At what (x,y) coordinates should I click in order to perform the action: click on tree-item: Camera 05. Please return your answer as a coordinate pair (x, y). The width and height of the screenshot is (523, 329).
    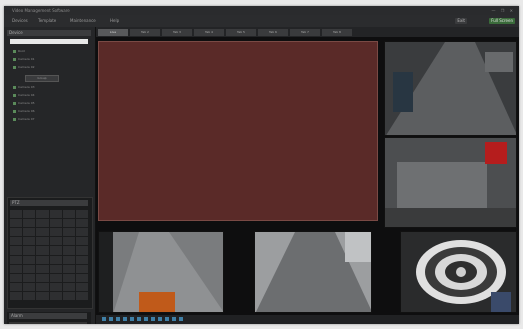
    Looking at the image, I should click on (24, 103).